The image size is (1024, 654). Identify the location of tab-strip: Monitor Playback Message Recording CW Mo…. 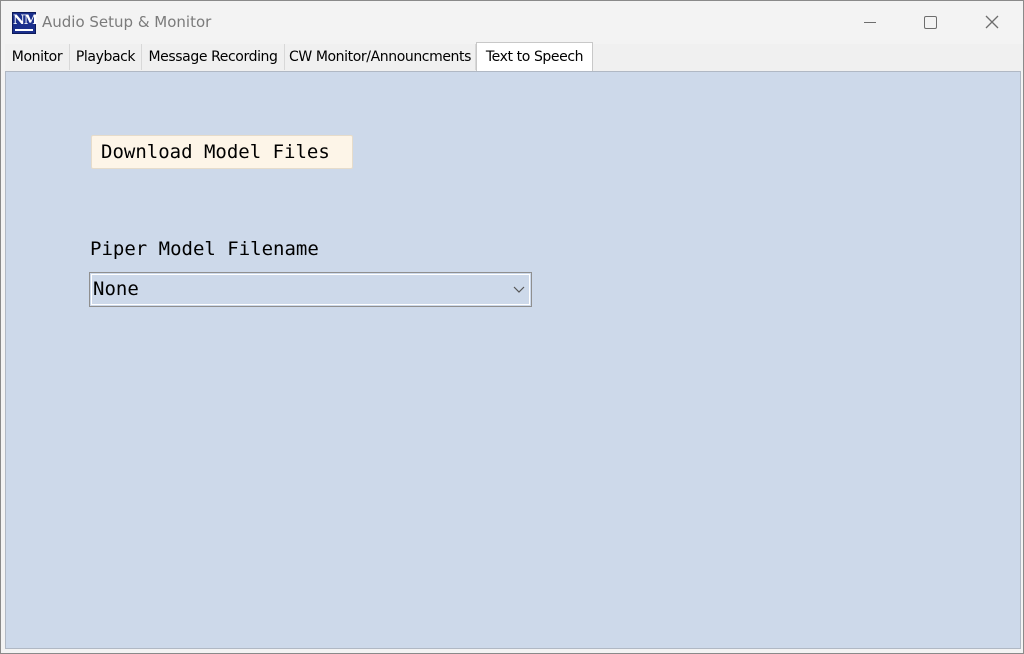
(514, 57).